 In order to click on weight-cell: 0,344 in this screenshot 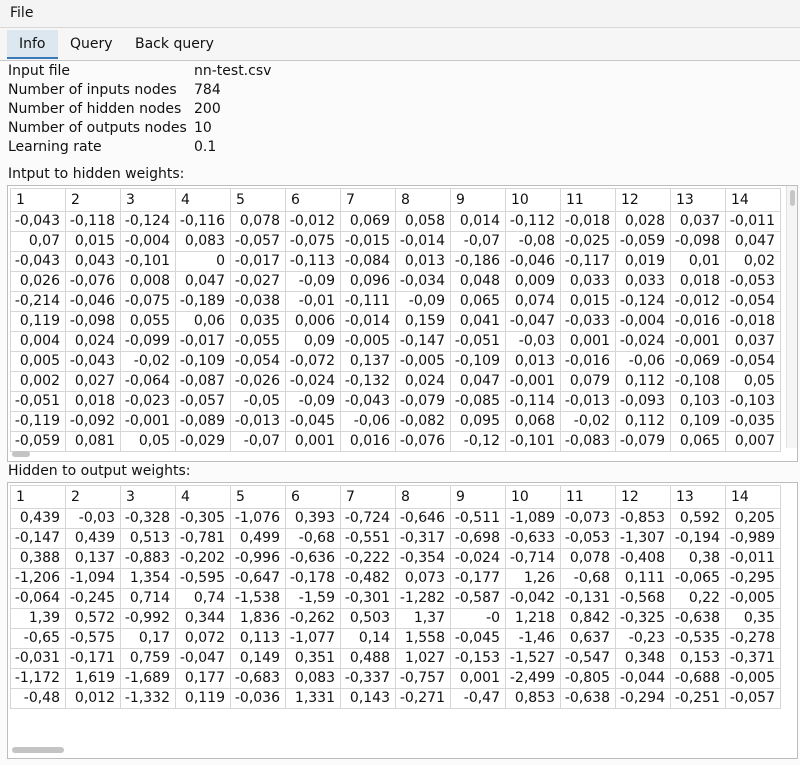, I will do `click(203, 618)`.